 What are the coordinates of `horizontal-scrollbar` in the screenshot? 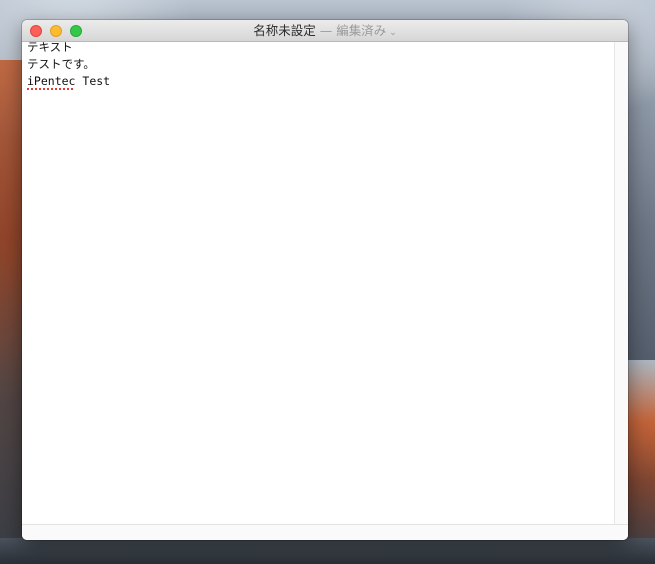 It's located at (325, 532).